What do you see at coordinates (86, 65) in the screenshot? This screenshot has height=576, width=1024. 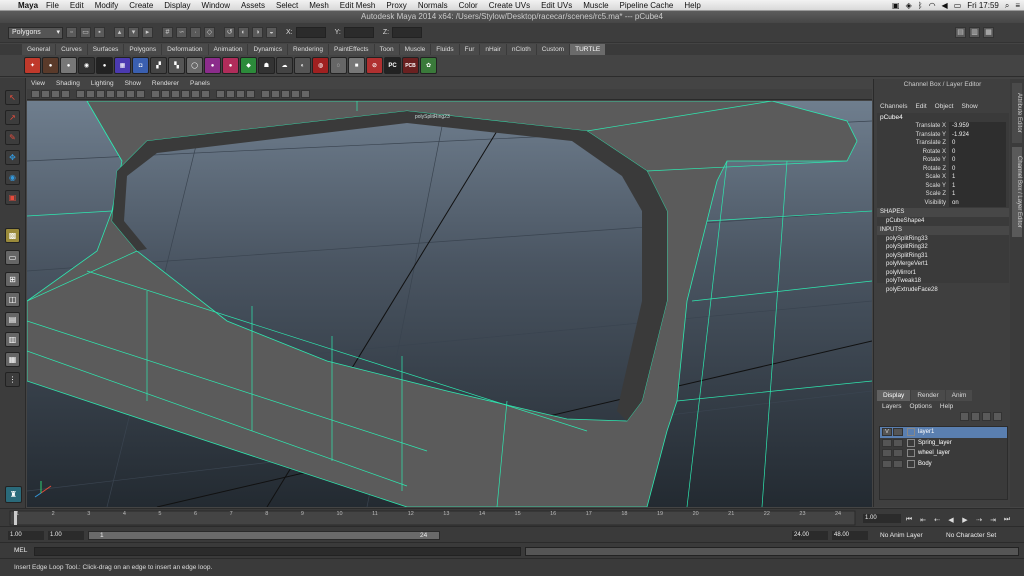 I see `render-sphere-icon: ◉` at bounding box center [86, 65].